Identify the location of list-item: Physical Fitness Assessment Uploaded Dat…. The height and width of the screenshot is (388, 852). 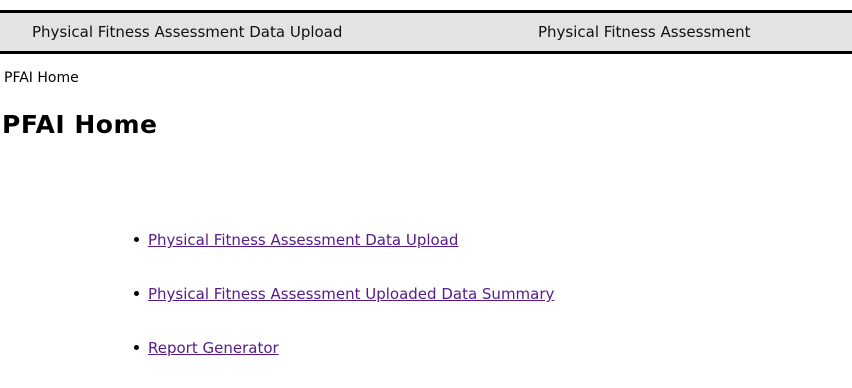
(344, 294).